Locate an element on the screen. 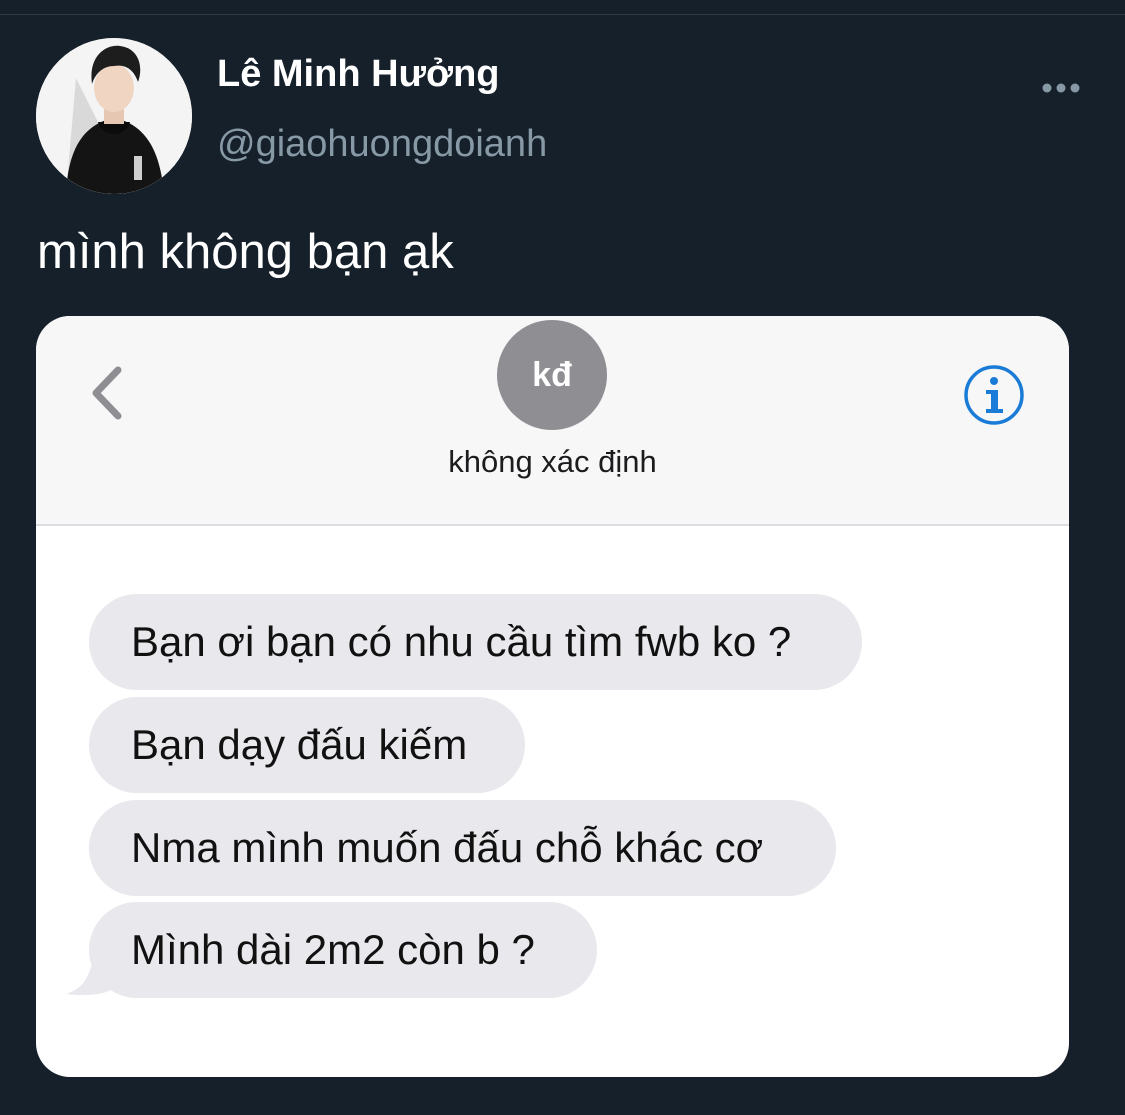 The image size is (1125, 1115). info-button is located at coordinates (994, 395).